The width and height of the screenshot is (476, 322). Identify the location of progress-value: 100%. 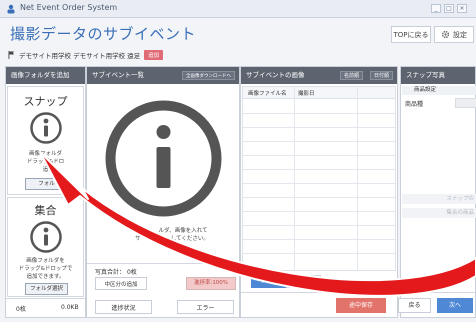
(220, 283).